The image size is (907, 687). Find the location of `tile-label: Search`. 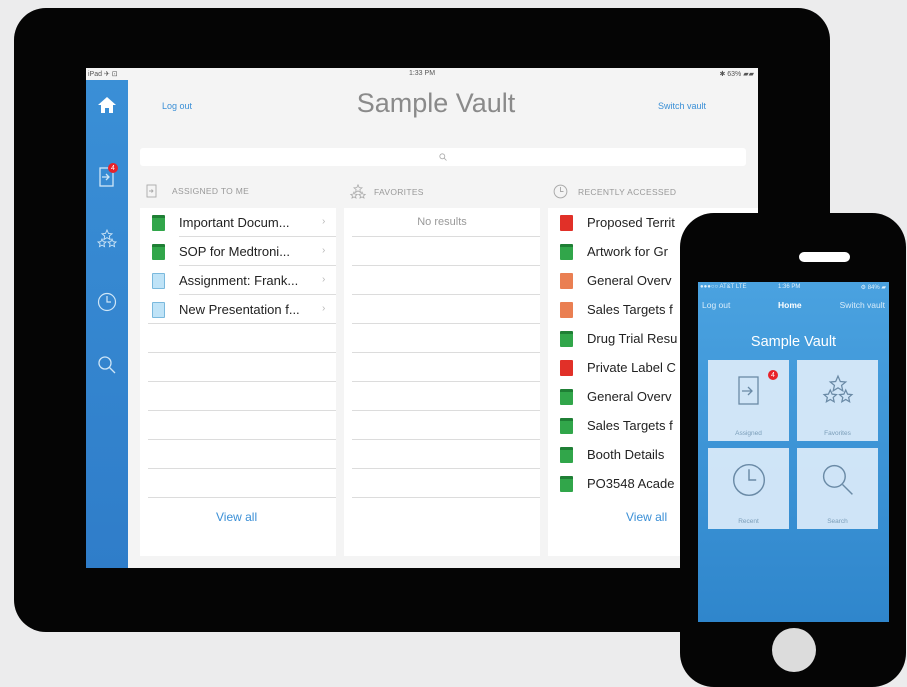

tile-label: Search is located at coordinates (837, 521).